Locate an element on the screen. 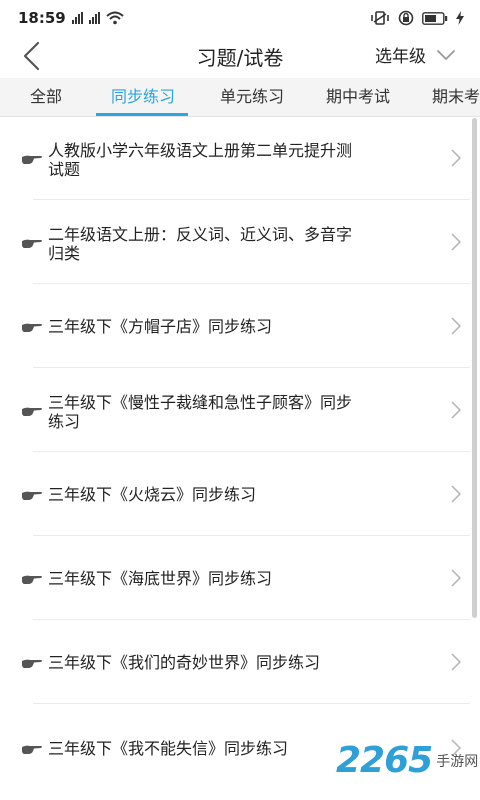 The image size is (480, 800). watermark-logo-number: 2265 is located at coordinates (384, 760).